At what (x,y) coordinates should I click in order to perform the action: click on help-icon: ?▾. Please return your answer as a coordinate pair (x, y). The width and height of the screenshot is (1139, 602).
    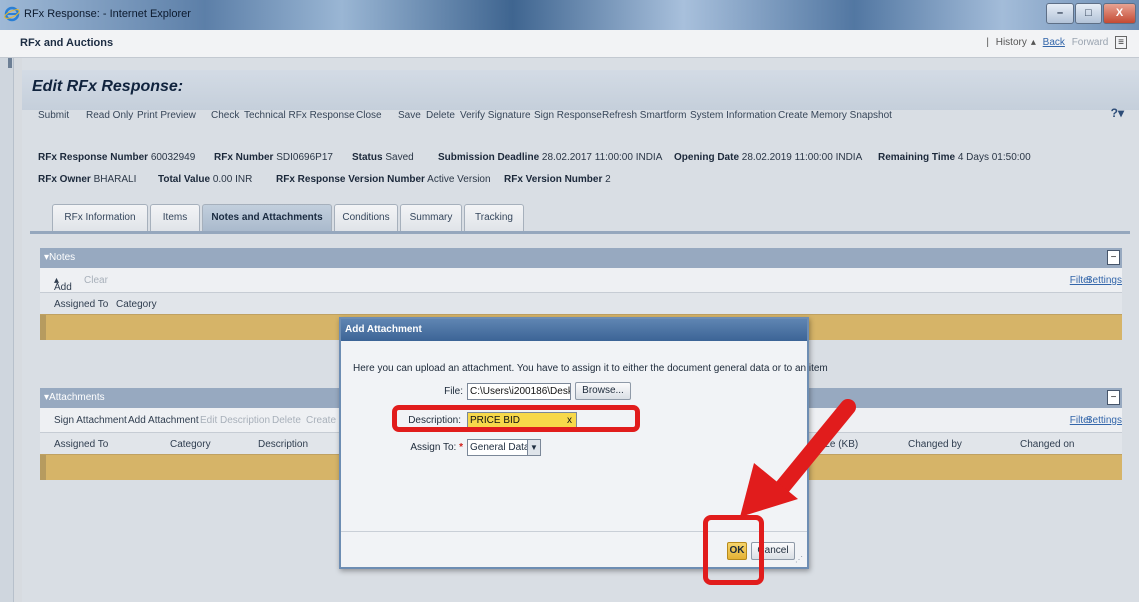
    Looking at the image, I should click on (1117, 113).